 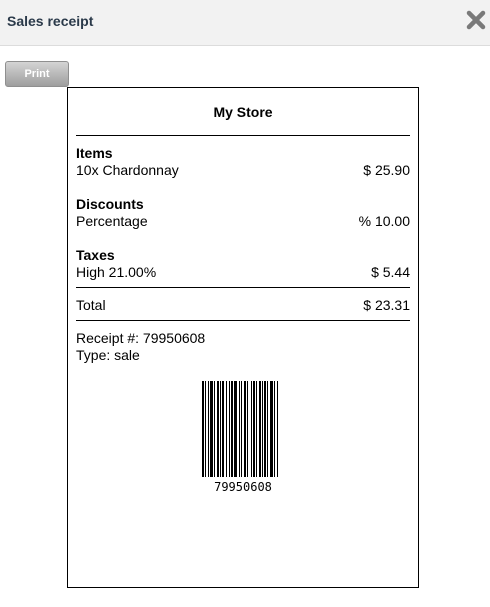 I want to click on discount-value: % 10.00, so click(x=384, y=221).